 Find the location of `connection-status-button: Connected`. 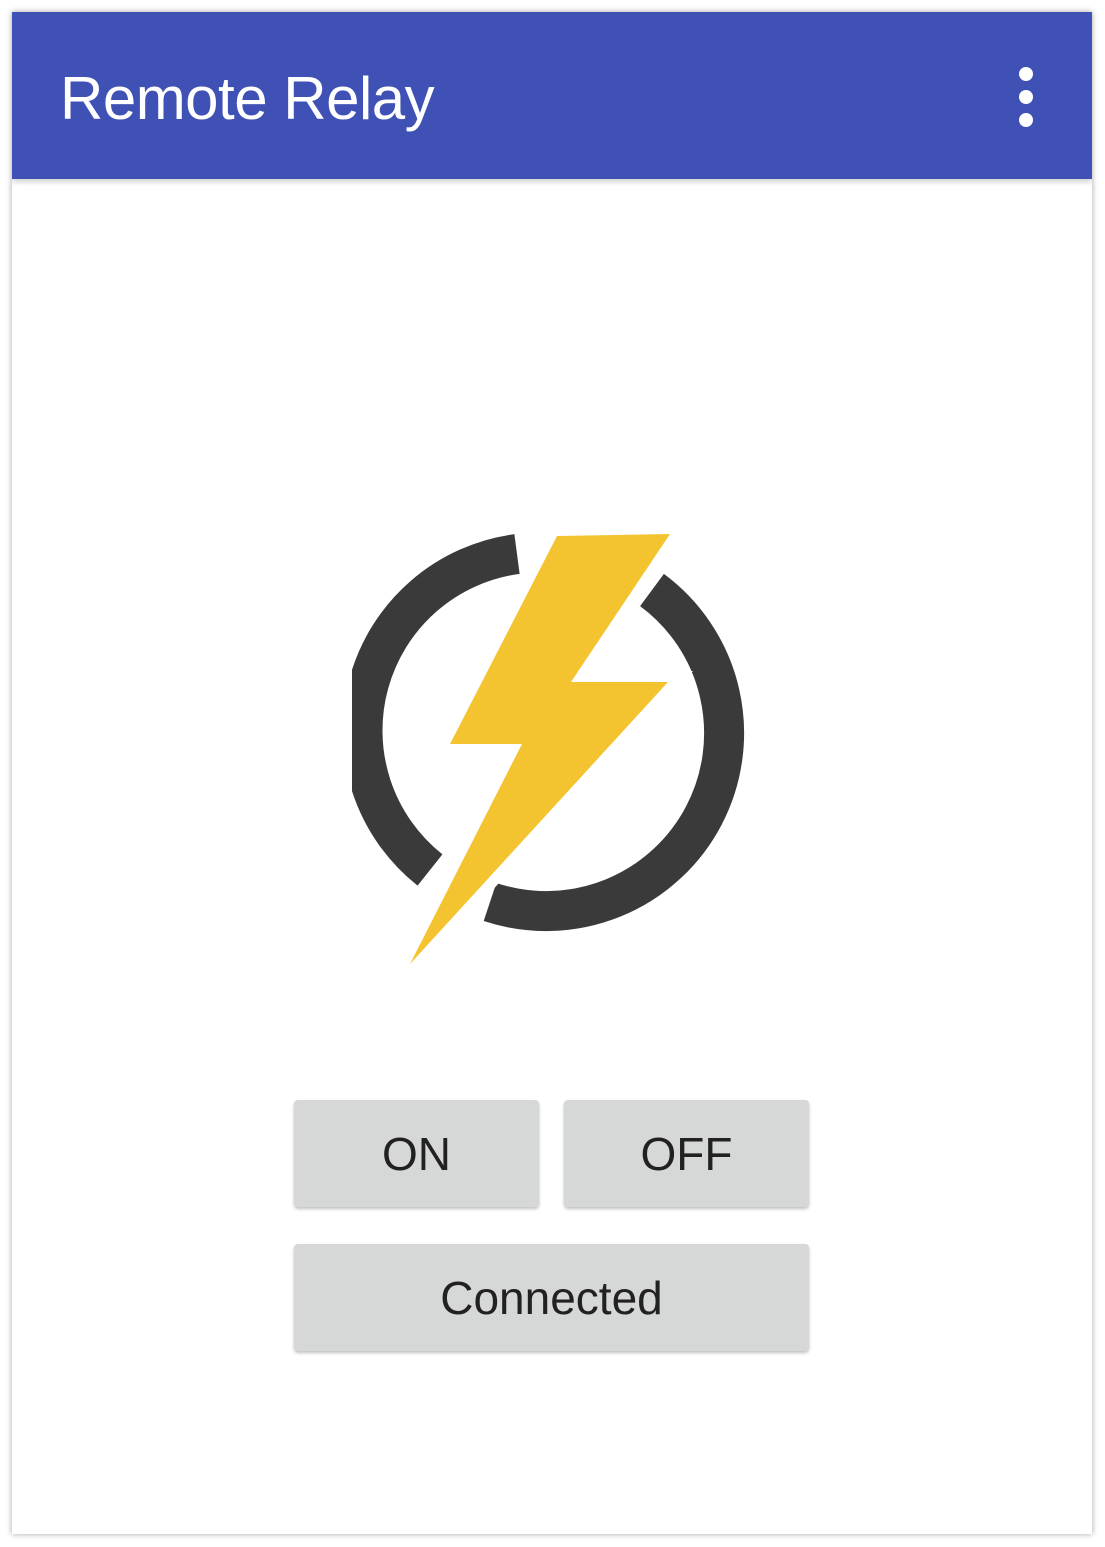

connection-status-button: Connected is located at coordinates (551, 1297).